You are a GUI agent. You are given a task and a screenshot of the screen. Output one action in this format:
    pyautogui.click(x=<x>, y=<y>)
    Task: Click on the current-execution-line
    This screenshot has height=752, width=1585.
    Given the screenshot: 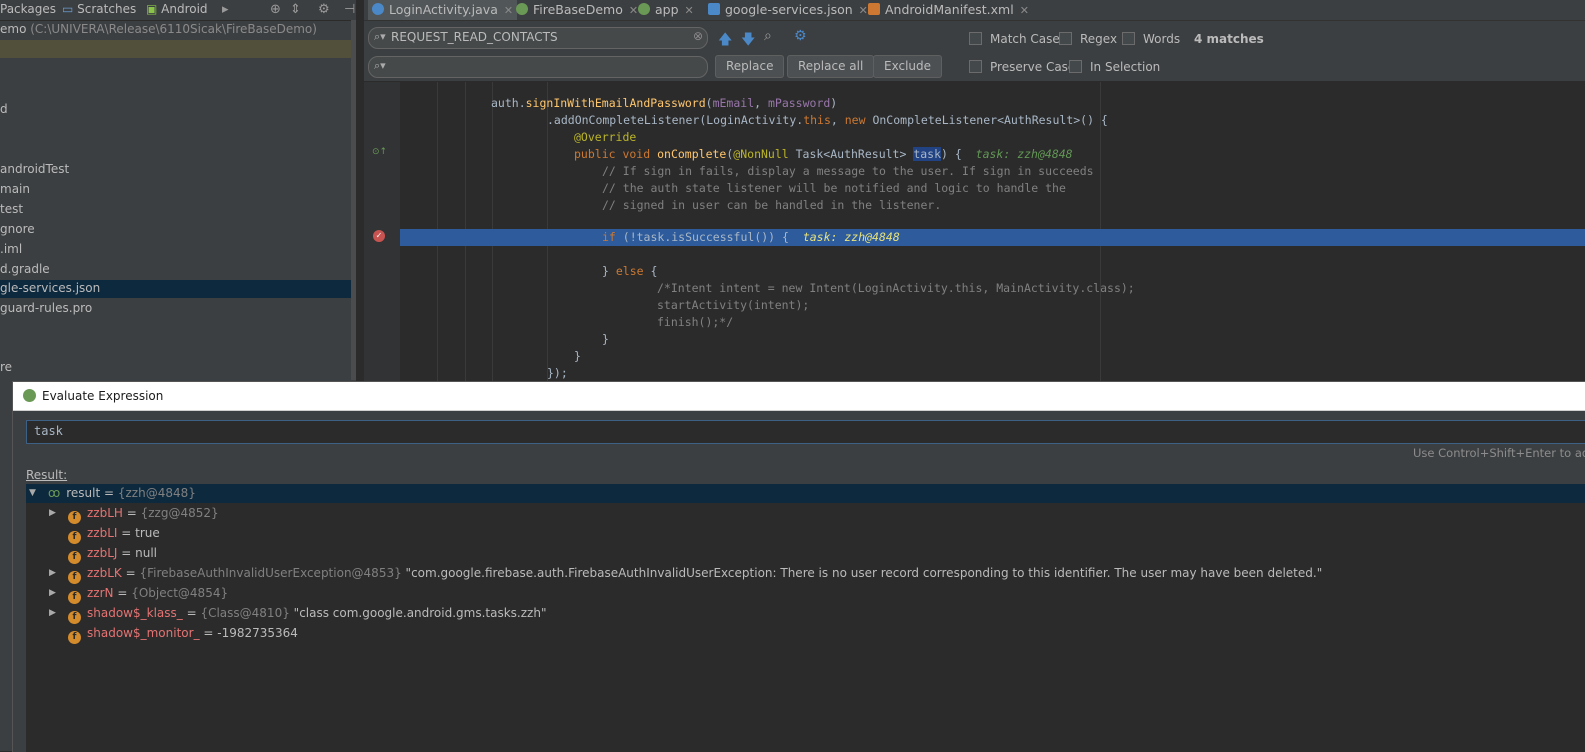 What is the action you would take?
    pyautogui.click(x=992, y=237)
    